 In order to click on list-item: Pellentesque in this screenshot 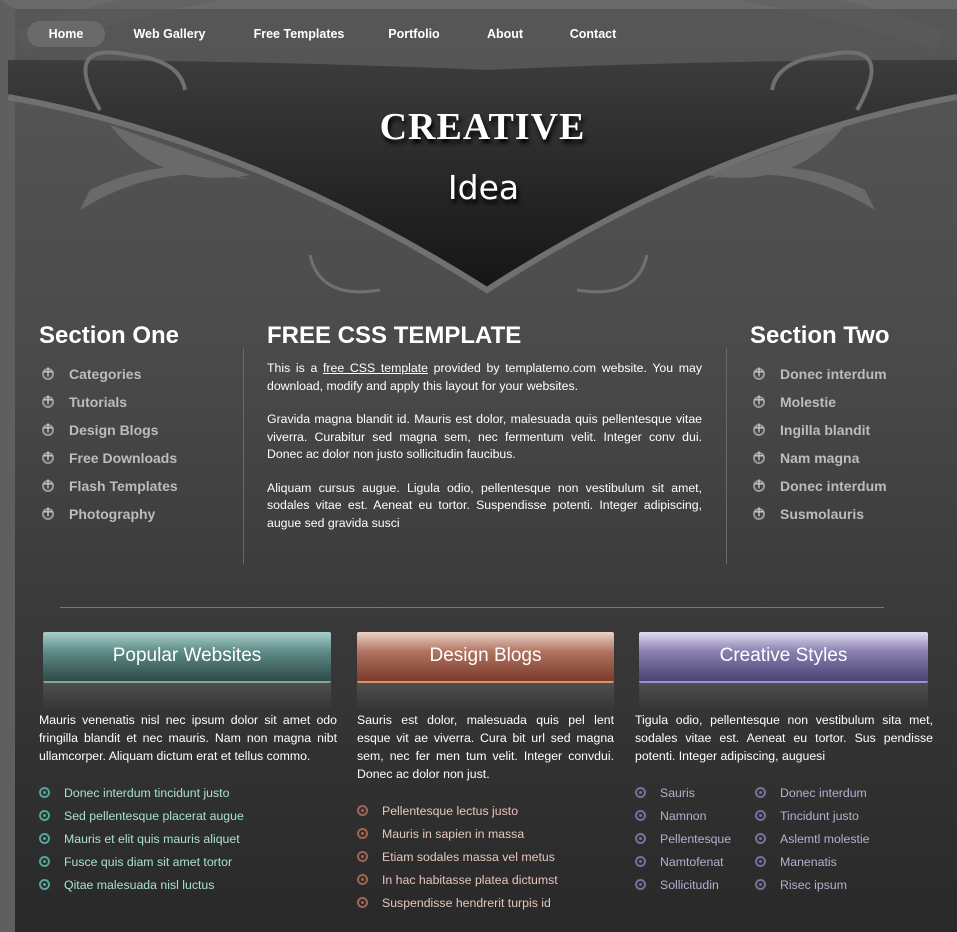, I will do `click(695, 838)`.